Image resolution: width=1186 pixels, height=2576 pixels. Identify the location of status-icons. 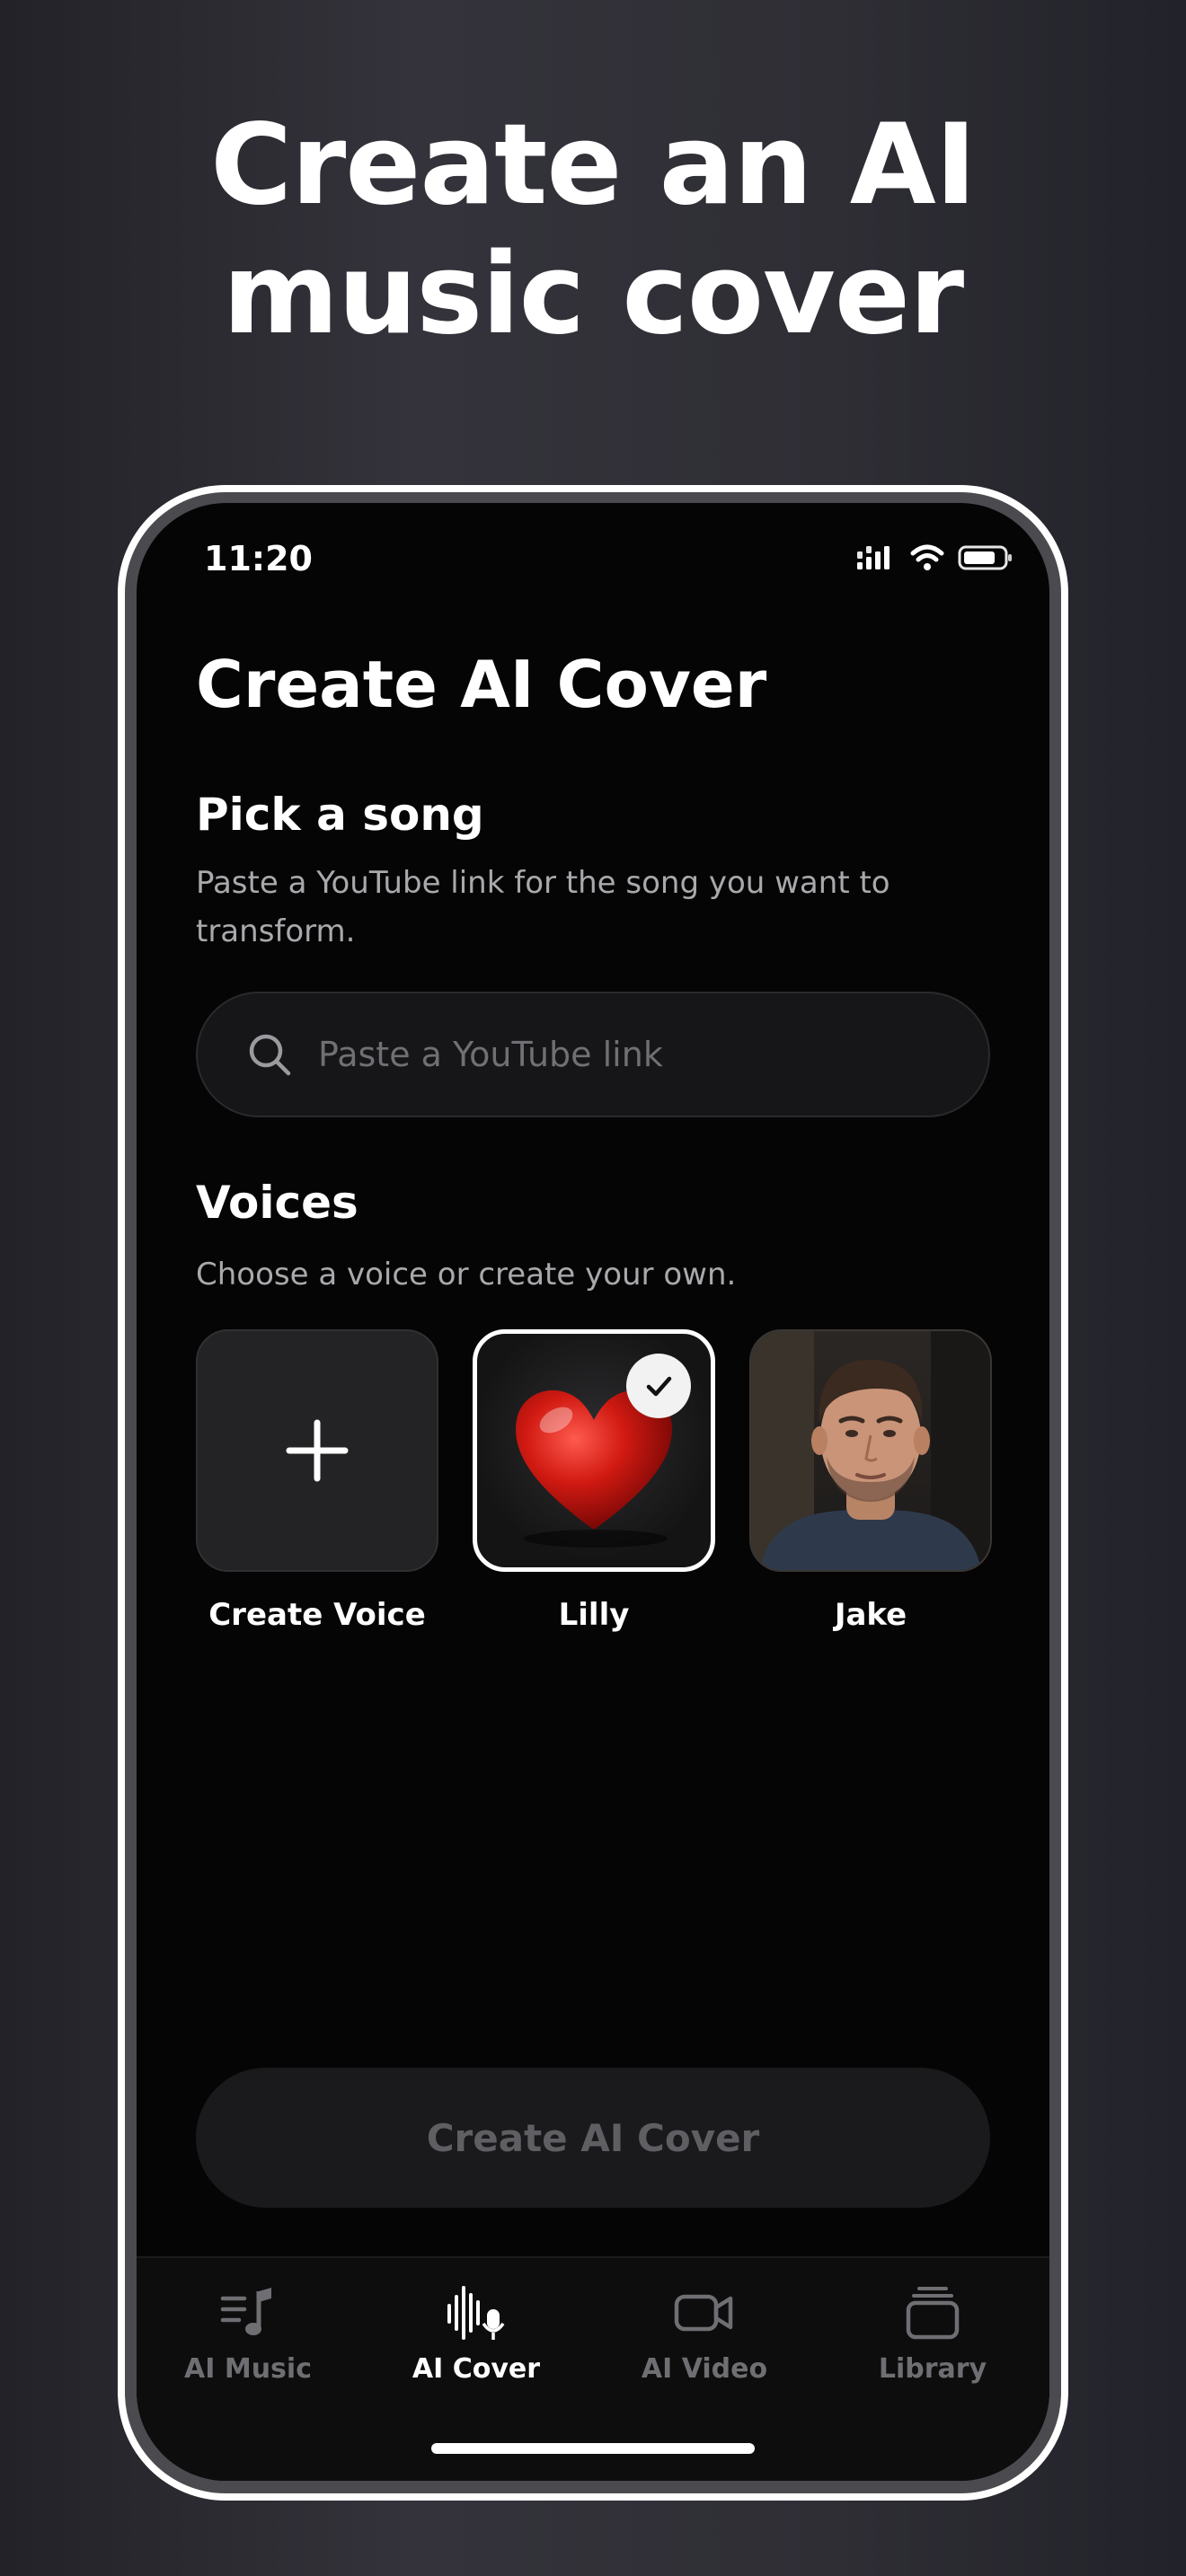
(934, 557).